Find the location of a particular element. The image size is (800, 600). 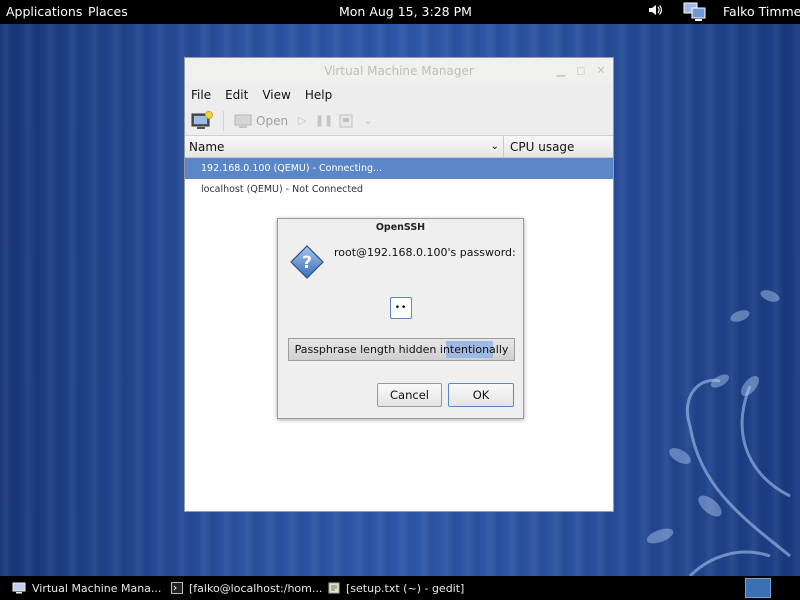

clock: Mon Aug 15, 3:28 PM is located at coordinates (405, 11).